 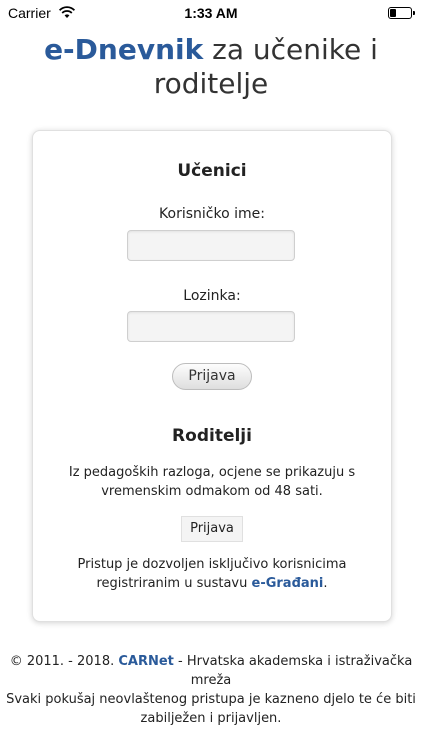 I want to click on status-bar: Carrier 1:33 AM, so click(x=211, y=14).